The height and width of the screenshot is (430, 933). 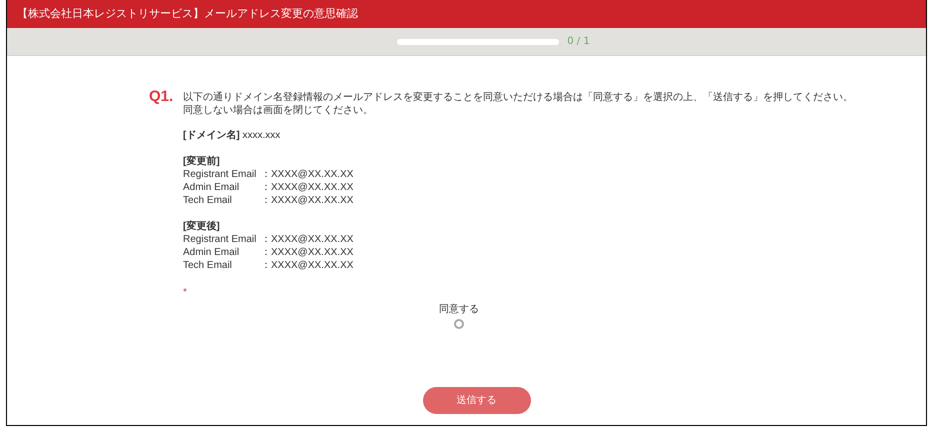 What do you see at coordinates (202, 226) in the screenshot?
I see `section-heading: [変更後]` at bounding box center [202, 226].